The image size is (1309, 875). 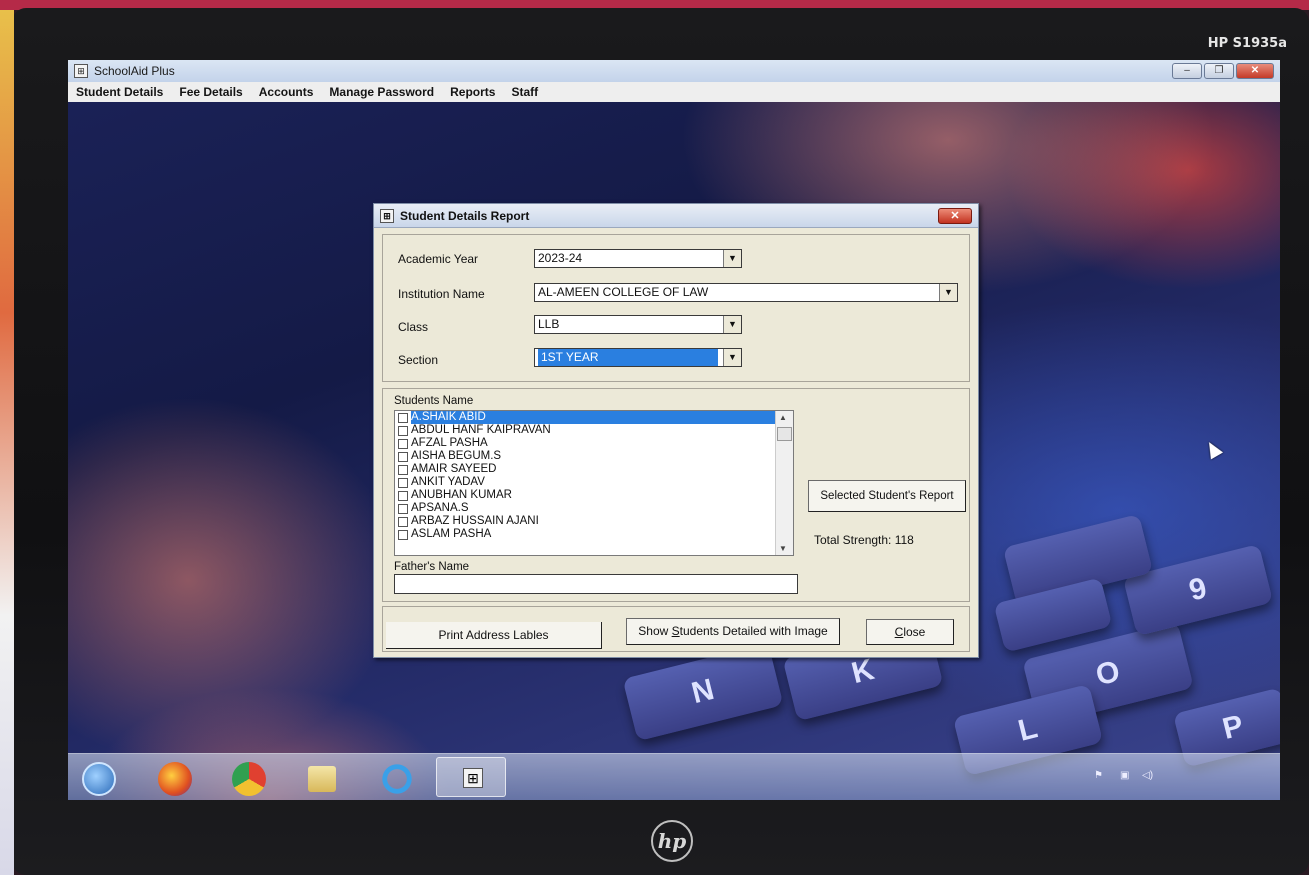 What do you see at coordinates (432, 567) in the screenshot?
I see `fathers-name-label: Father's Name` at bounding box center [432, 567].